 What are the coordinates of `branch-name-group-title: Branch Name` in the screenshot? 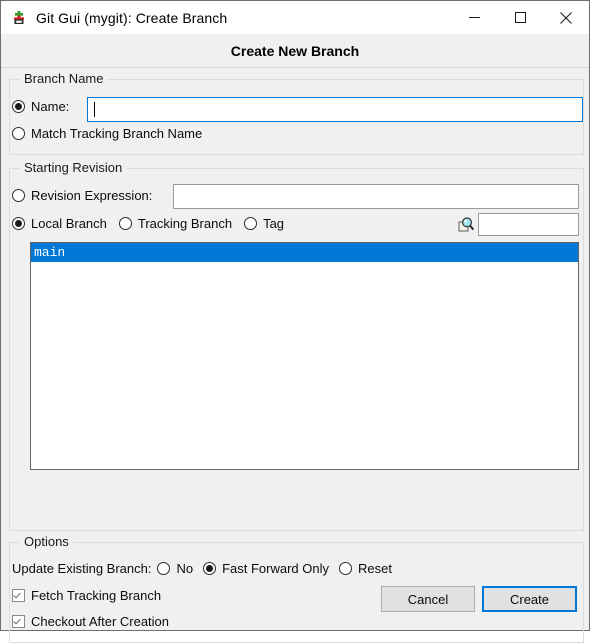 It's located at (64, 78).